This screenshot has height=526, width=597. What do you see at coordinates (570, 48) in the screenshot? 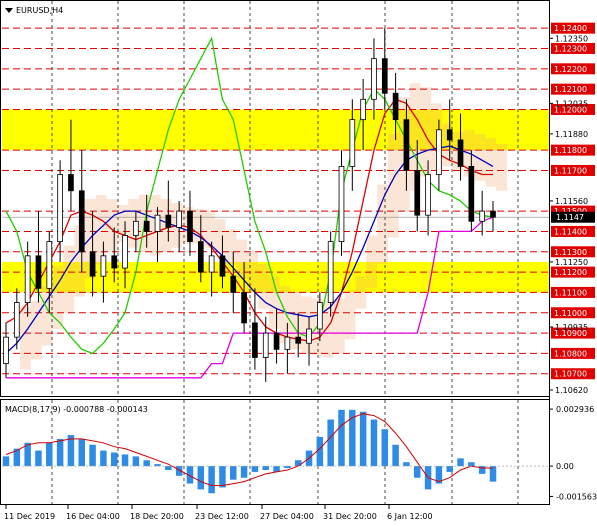
I see `level-tag-label: 1.12300` at bounding box center [570, 48].